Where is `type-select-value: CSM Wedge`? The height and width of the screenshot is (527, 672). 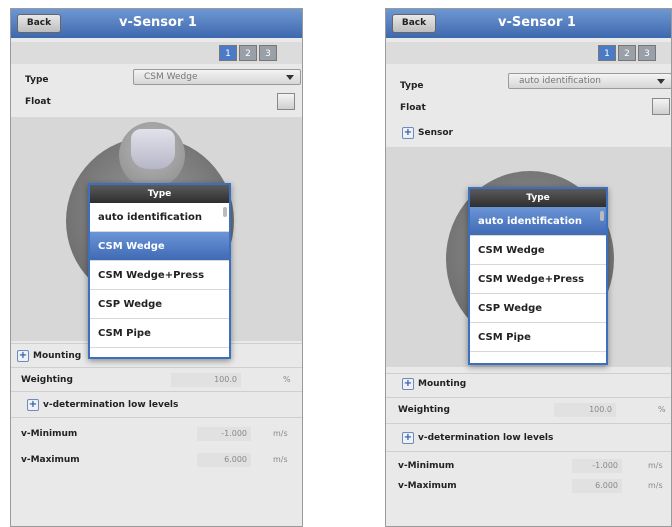
type-select-value: CSM Wedge is located at coordinates (171, 77).